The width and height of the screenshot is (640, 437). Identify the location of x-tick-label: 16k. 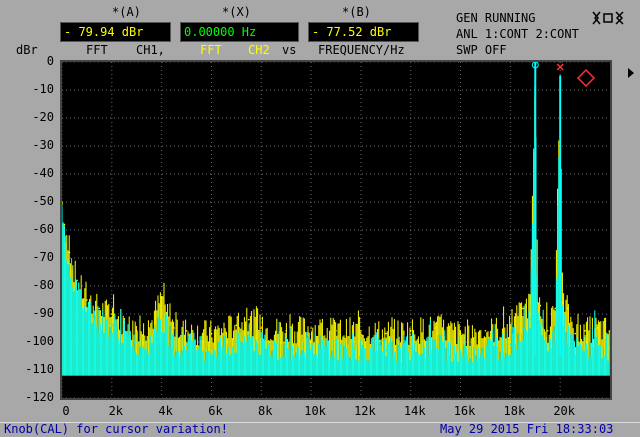
(464, 411).